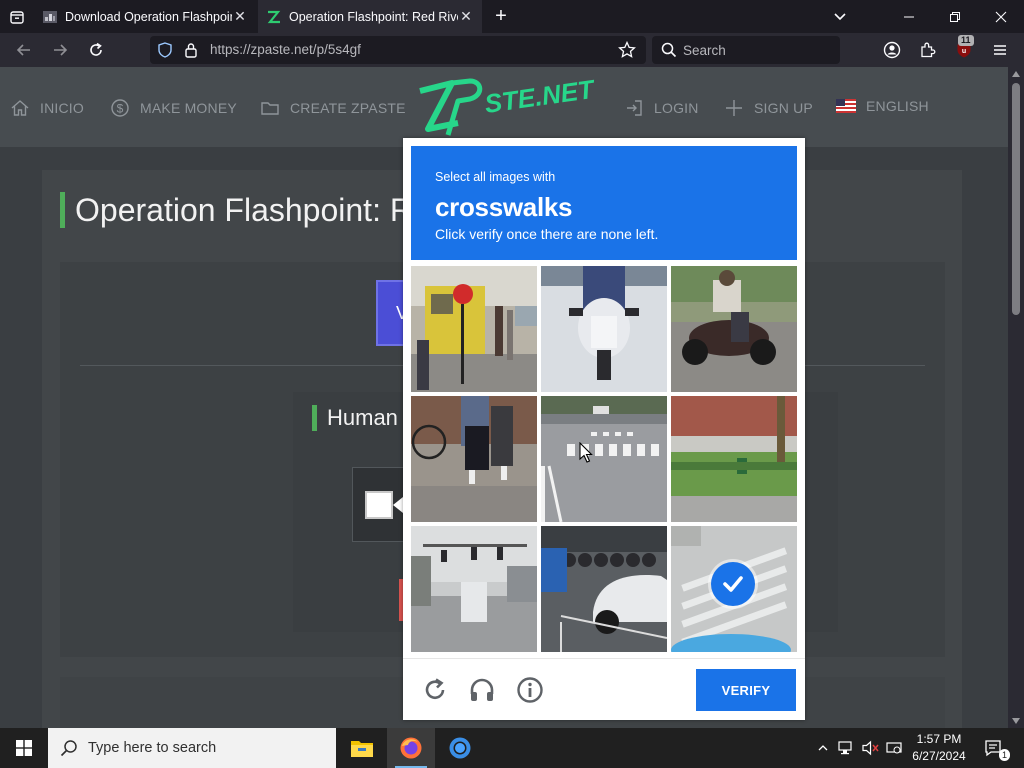 The width and height of the screenshot is (1024, 768). What do you see at coordinates (501, 16) in the screenshot?
I see `new-tab-icon: +` at bounding box center [501, 16].